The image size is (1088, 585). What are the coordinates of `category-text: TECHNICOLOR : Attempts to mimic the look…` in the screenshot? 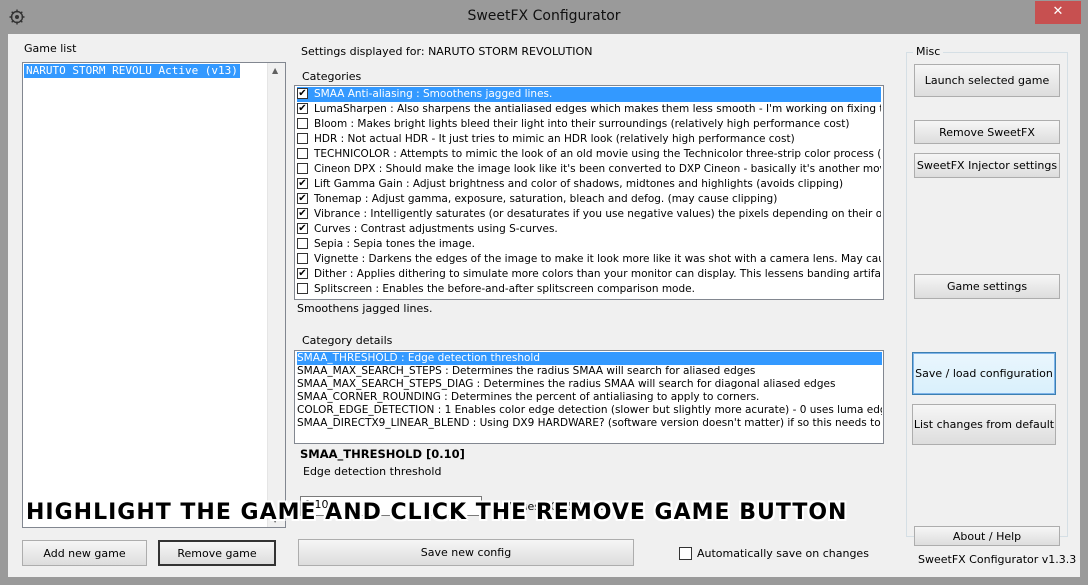 It's located at (597, 154).